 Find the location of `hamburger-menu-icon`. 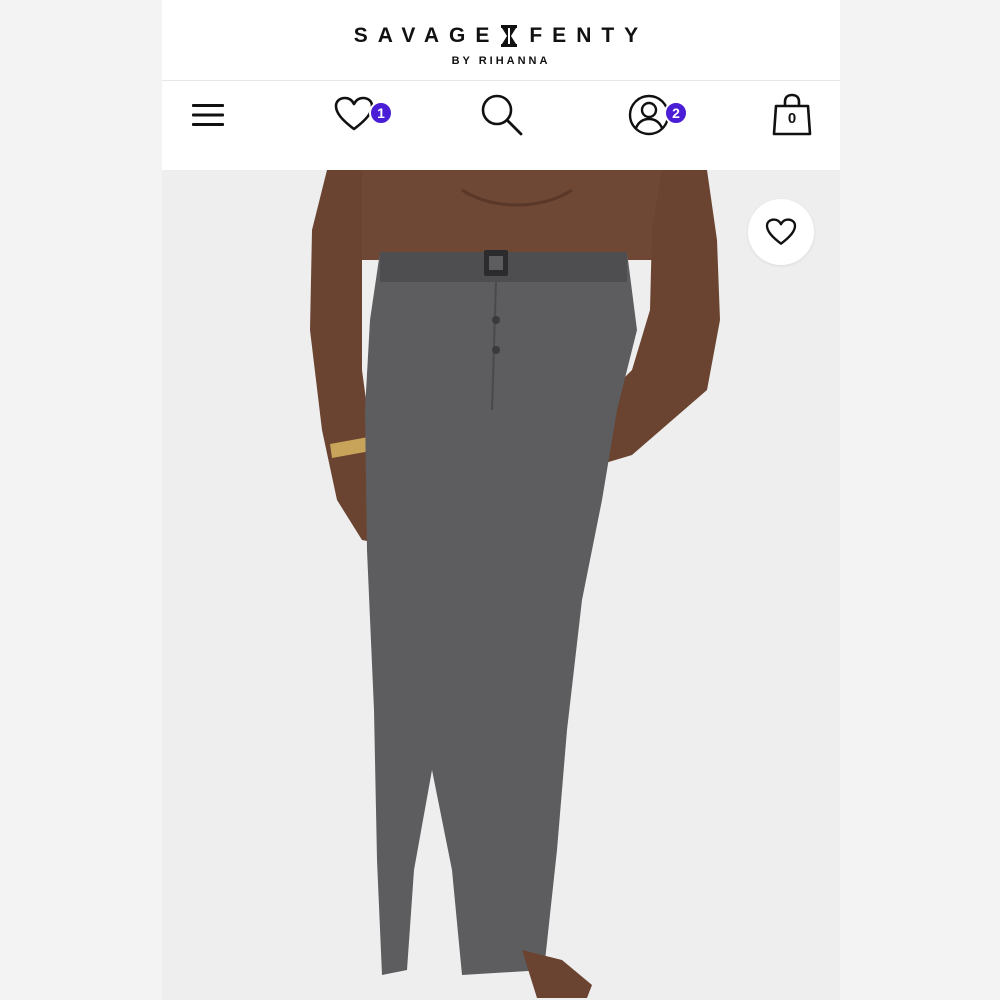

hamburger-menu-icon is located at coordinates (208, 115).